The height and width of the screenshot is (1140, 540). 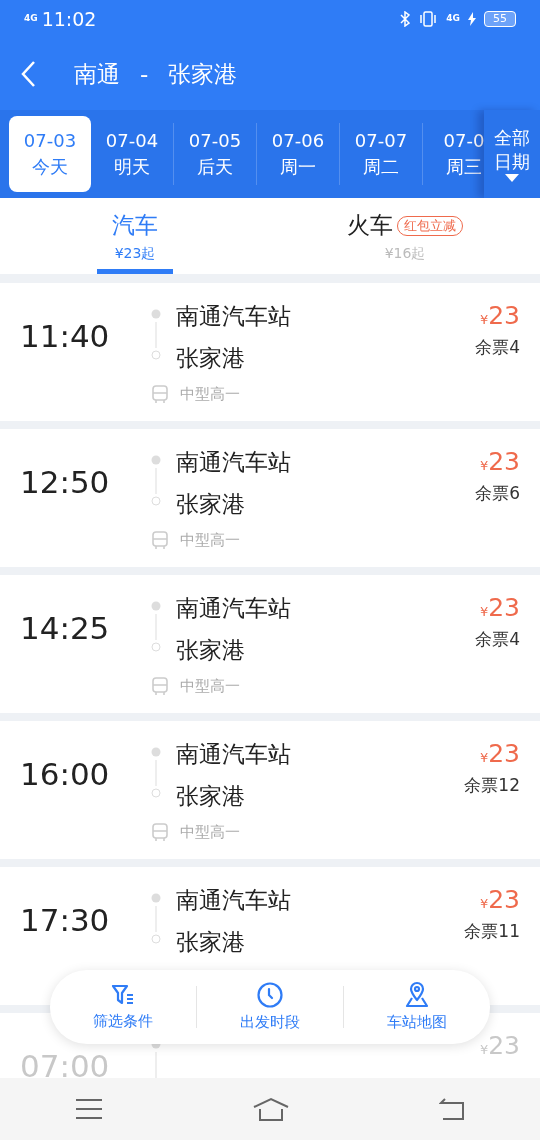 What do you see at coordinates (492, 931) in the screenshot?
I see `tickets-left: 余票11` at bounding box center [492, 931].